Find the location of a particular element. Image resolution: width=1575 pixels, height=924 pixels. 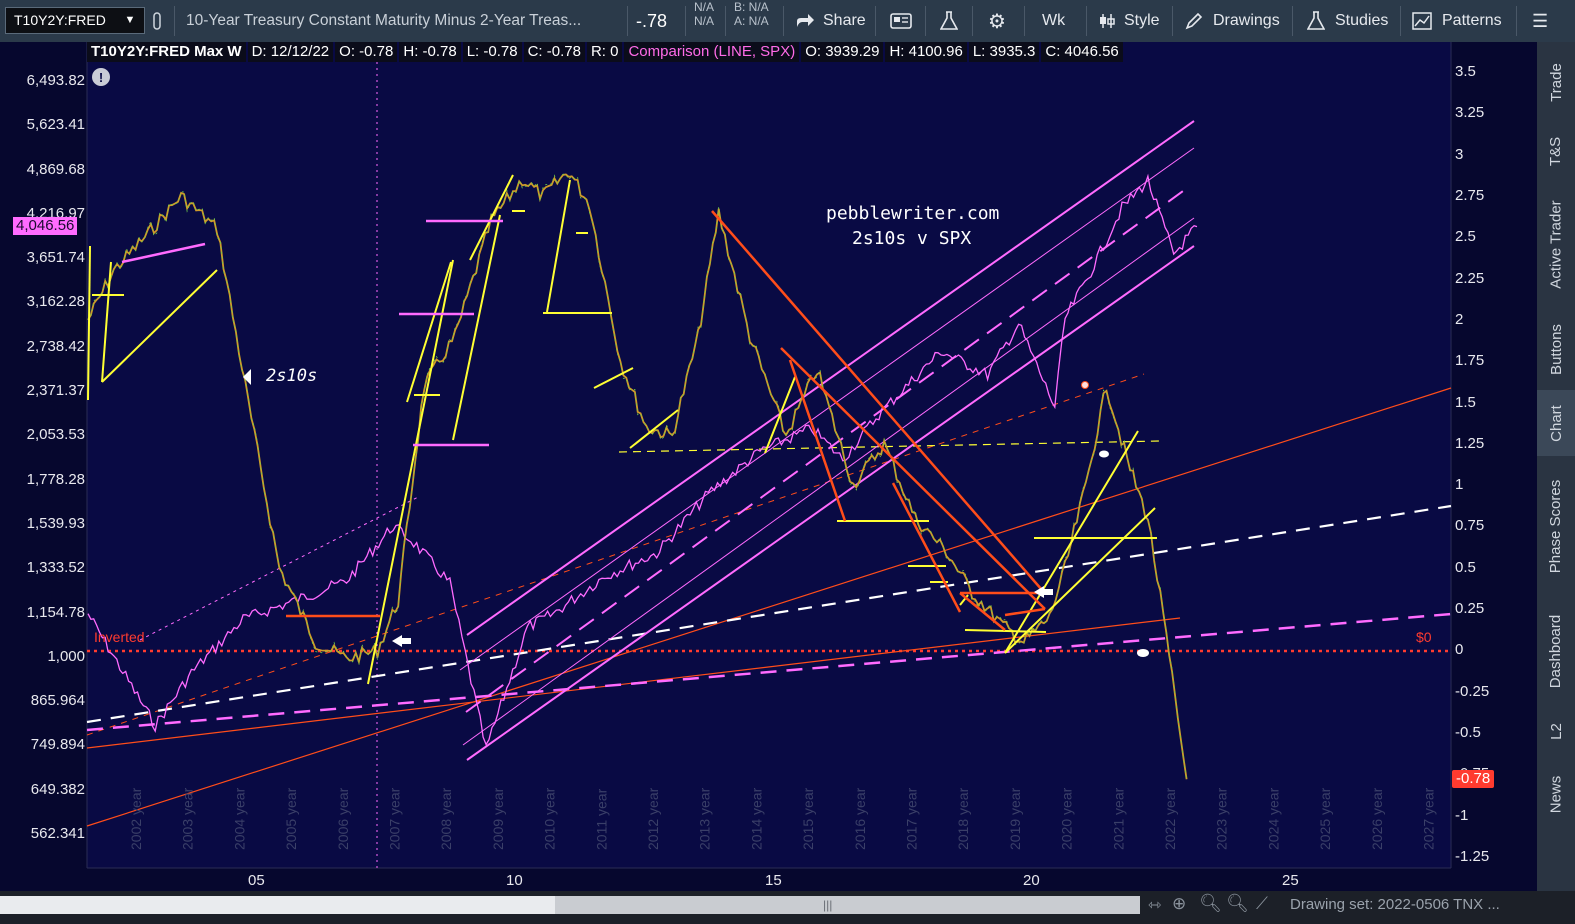

left-axis-tick: 562.341 is located at coordinates (57, 833).